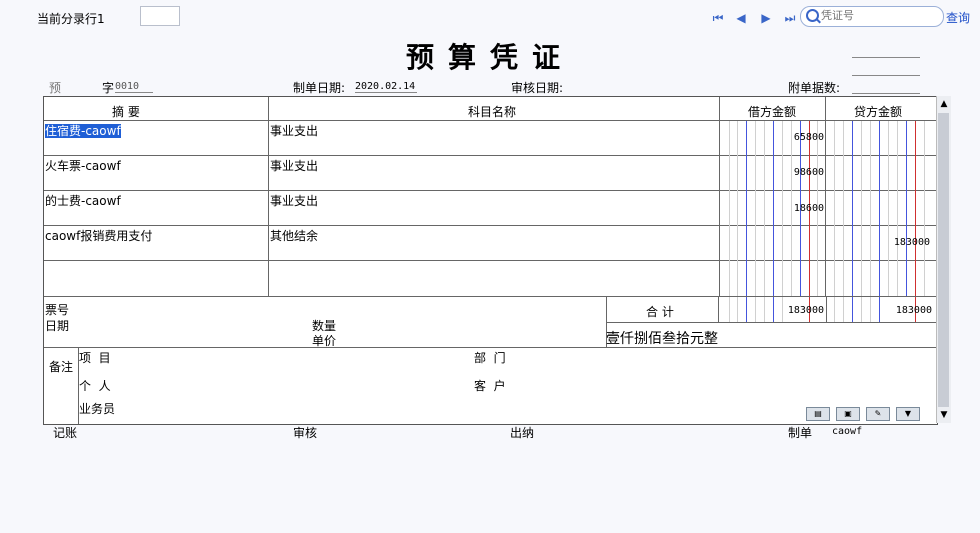 Image resolution: width=980 pixels, height=533 pixels. I want to click on row-summary: 的士费-caowf, so click(83, 200).